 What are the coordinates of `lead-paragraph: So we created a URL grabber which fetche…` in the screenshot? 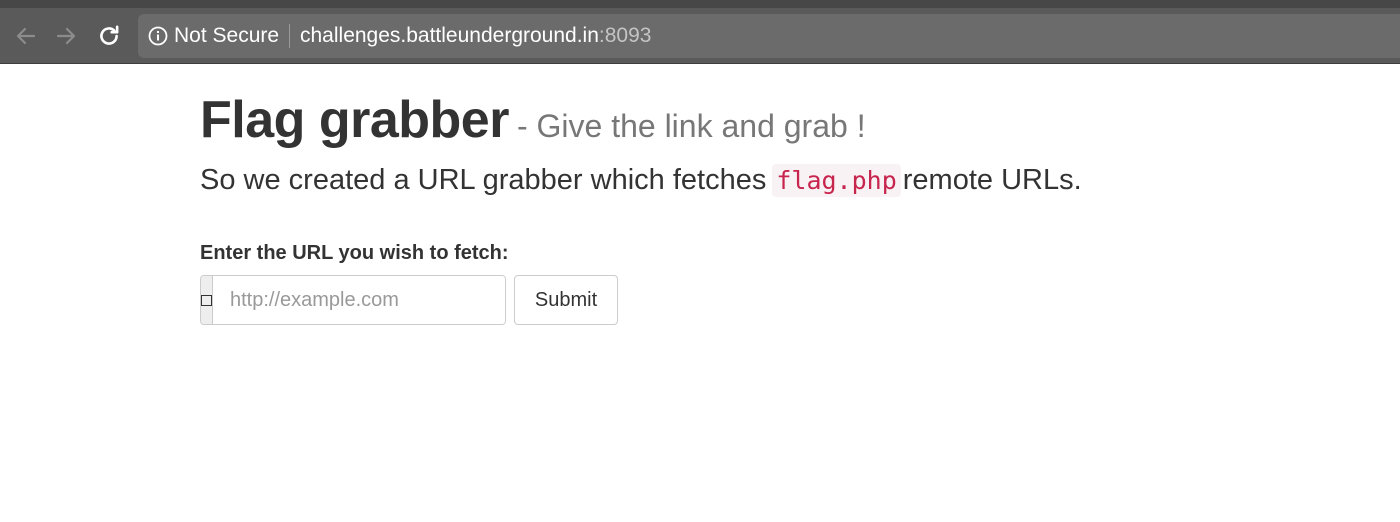 It's located at (700, 180).